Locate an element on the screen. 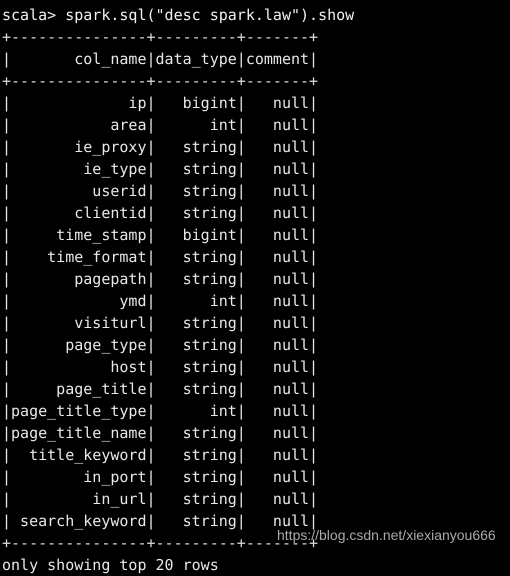 This screenshot has width=510, height=576. table-row: | ie_type| string| null| is located at coordinates (160, 169).